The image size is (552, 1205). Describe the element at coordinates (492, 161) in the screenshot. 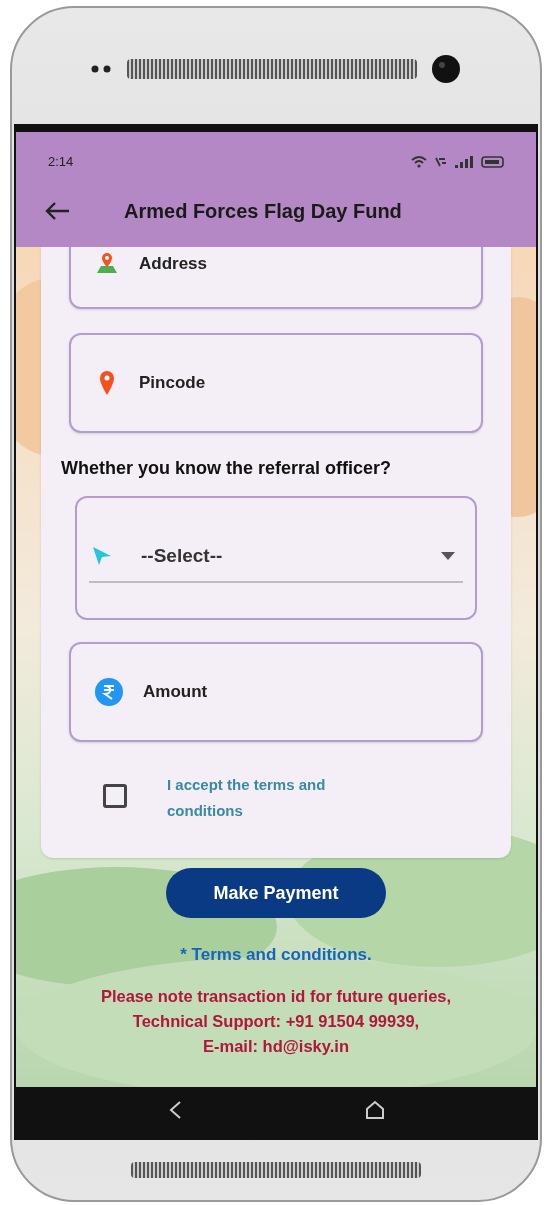

I see `battery-icon` at that location.